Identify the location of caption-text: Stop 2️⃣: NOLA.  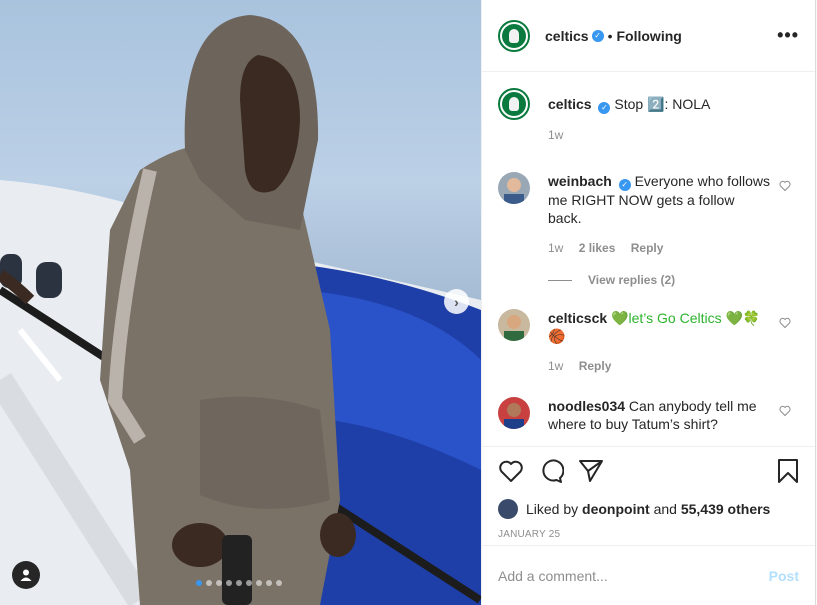
(662, 104).